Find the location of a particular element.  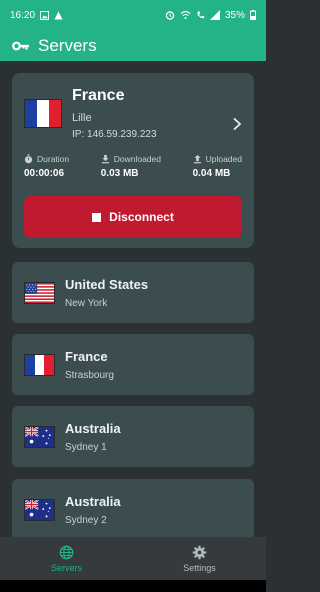

globe-icon is located at coordinates (66, 552).